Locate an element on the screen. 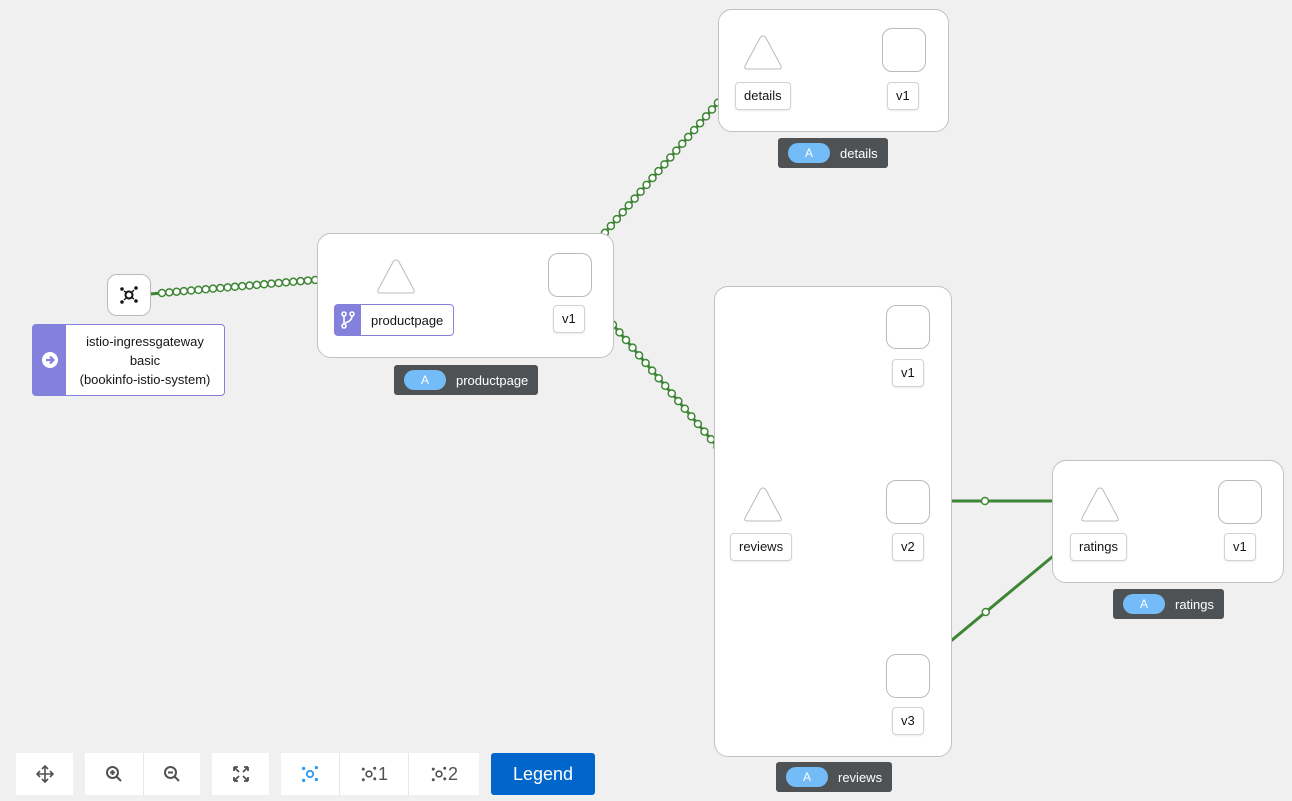 This screenshot has width=1292, height=801. productpage-app-badge: A productpage is located at coordinates (466, 380).